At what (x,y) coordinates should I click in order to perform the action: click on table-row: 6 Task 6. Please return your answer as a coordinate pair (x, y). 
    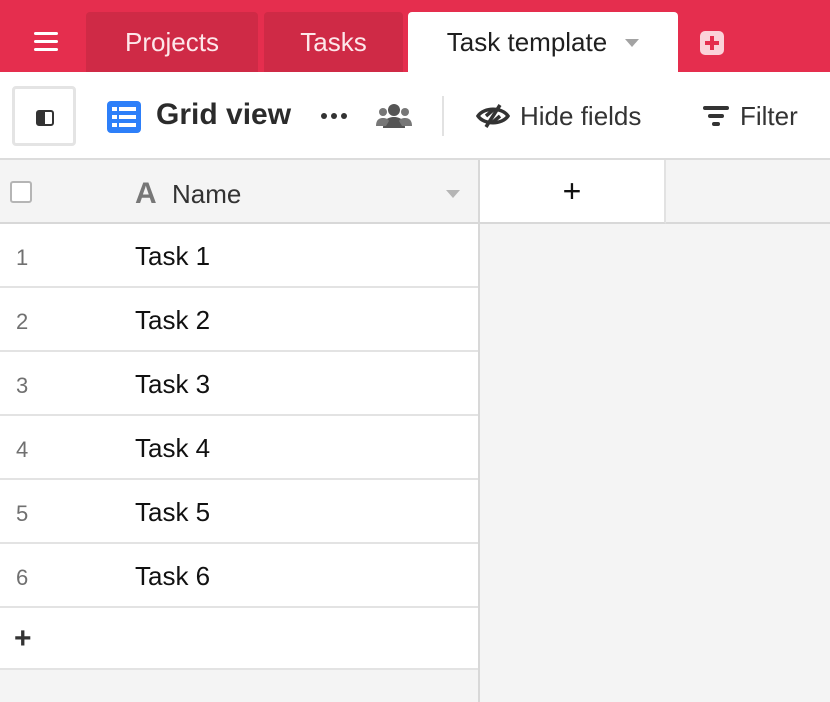
    Looking at the image, I should click on (239, 576).